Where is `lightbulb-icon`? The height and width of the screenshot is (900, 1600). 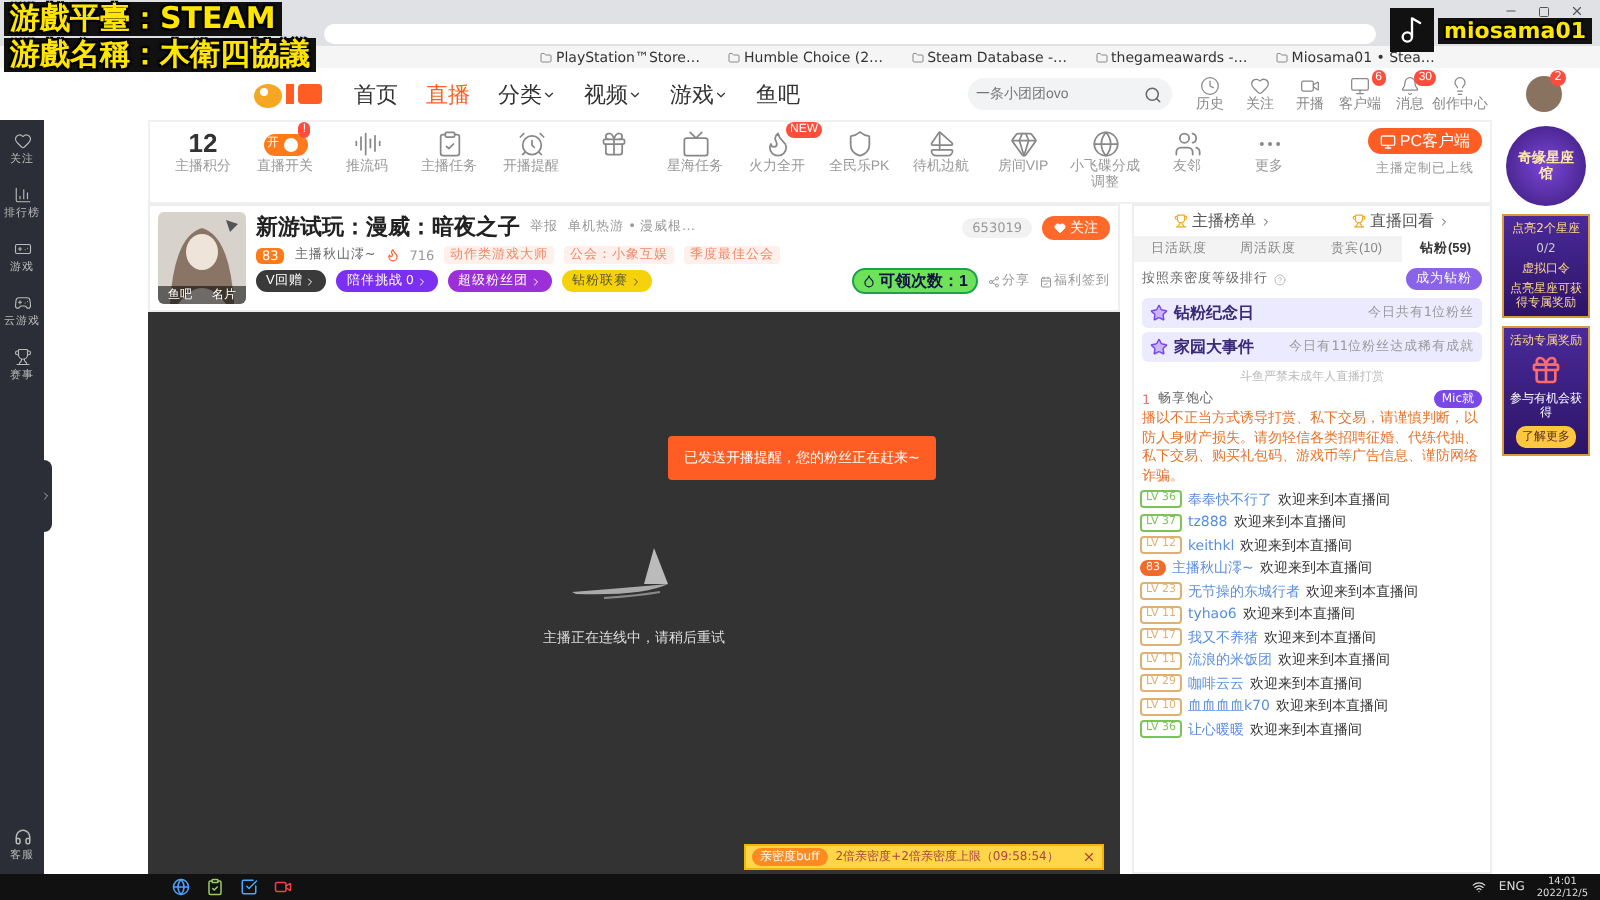 lightbulb-icon is located at coordinates (1460, 85).